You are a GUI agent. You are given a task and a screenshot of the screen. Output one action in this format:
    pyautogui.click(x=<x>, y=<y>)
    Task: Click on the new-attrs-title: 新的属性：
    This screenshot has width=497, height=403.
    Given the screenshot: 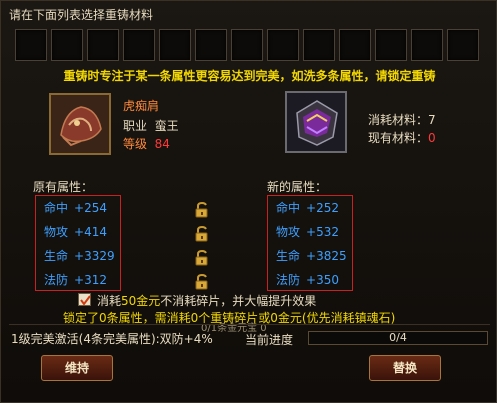 What is the action you would take?
    pyautogui.click(x=297, y=187)
    